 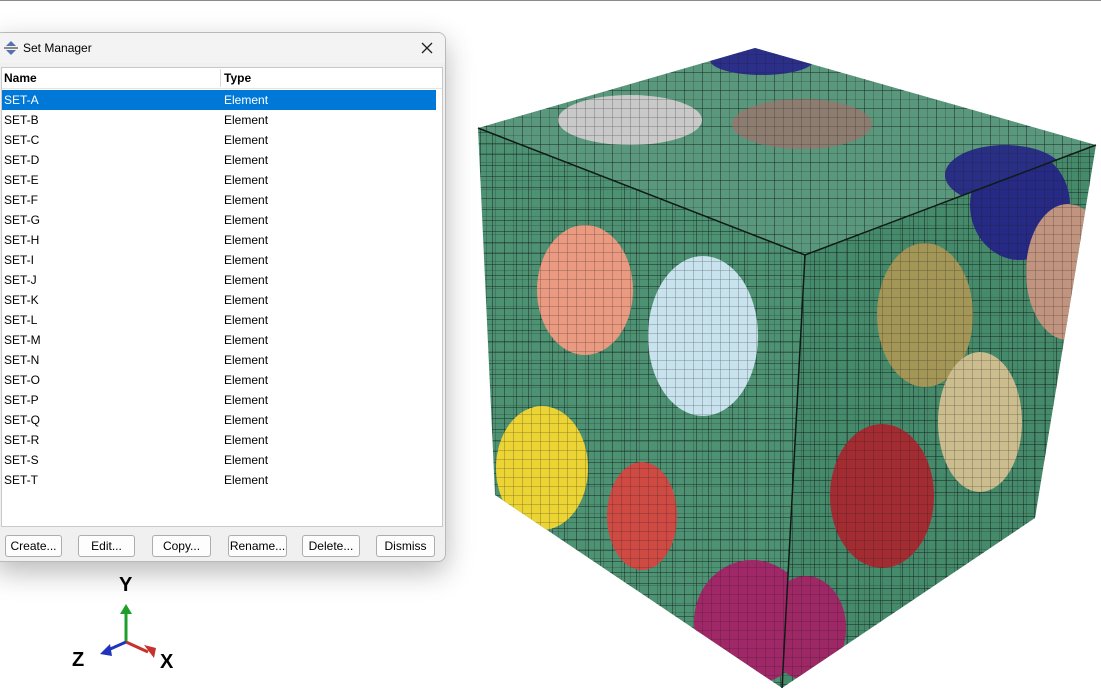 What do you see at coordinates (21, 320) in the screenshot?
I see `set-name: SET-L` at bounding box center [21, 320].